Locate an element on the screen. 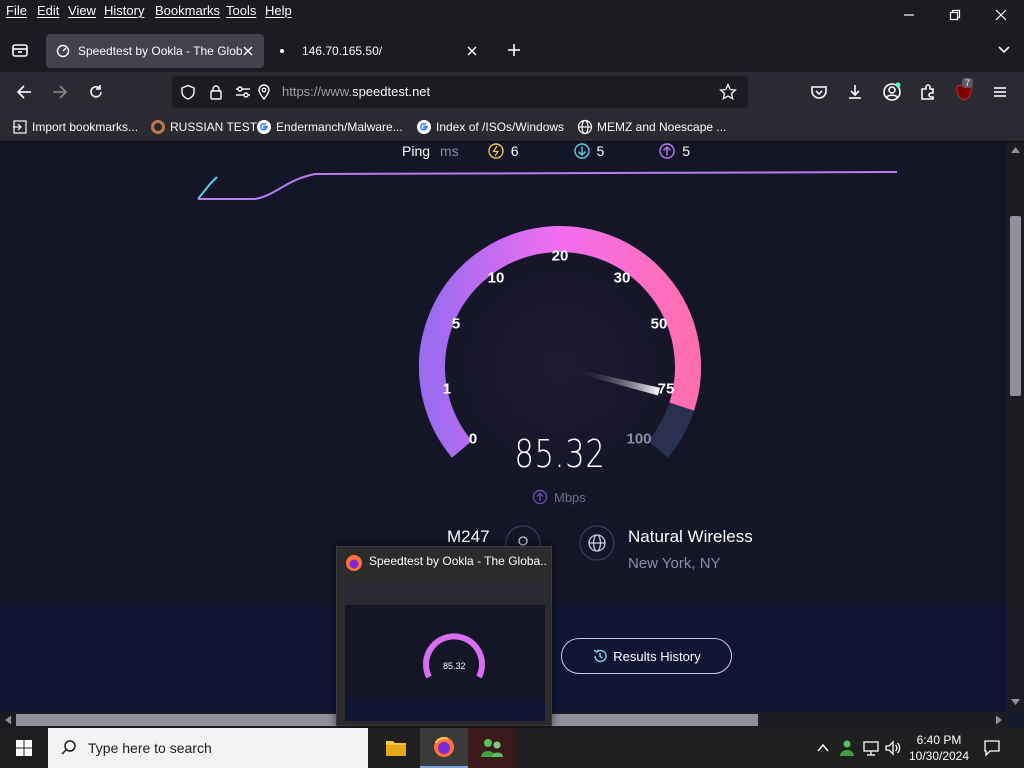  ping-label: Ping is located at coordinates (416, 151).